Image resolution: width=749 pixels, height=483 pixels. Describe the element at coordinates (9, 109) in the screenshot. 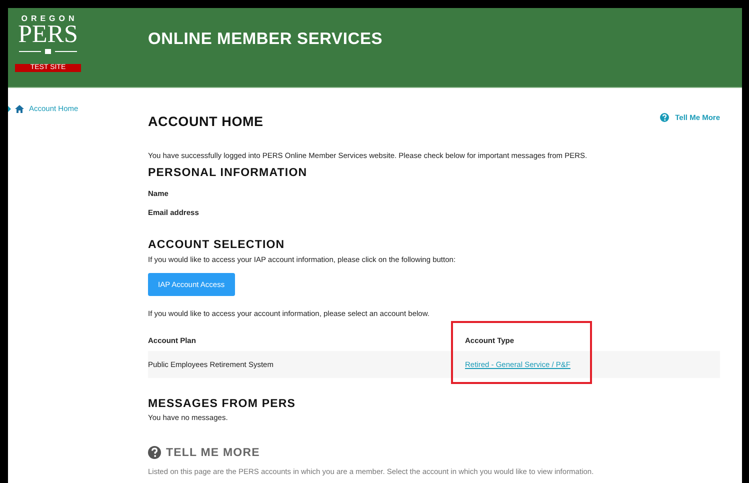

I see `caret-icon` at that location.